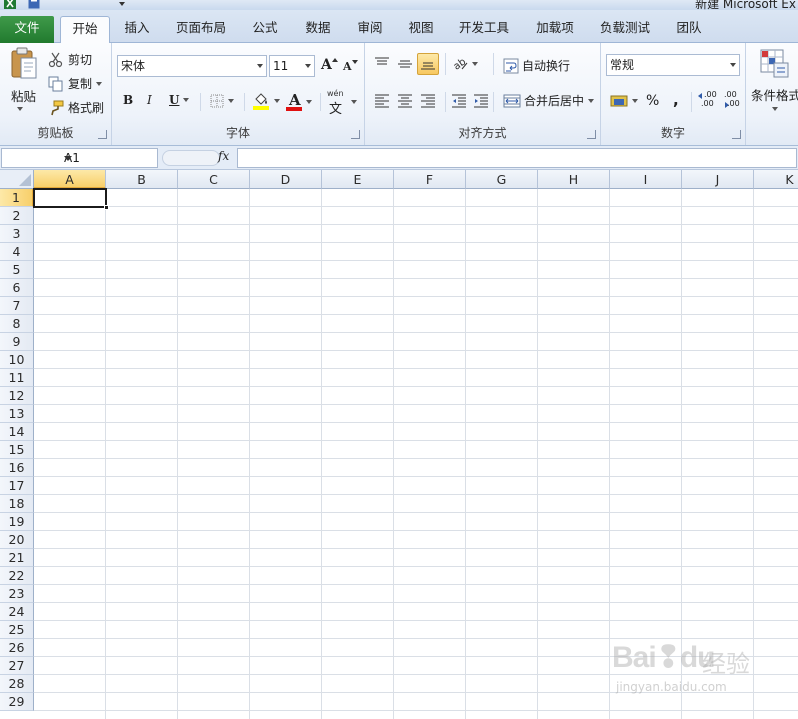 Image resolution: width=798 pixels, height=719 pixels. I want to click on decrease-indent-icon, so click(459, 101).